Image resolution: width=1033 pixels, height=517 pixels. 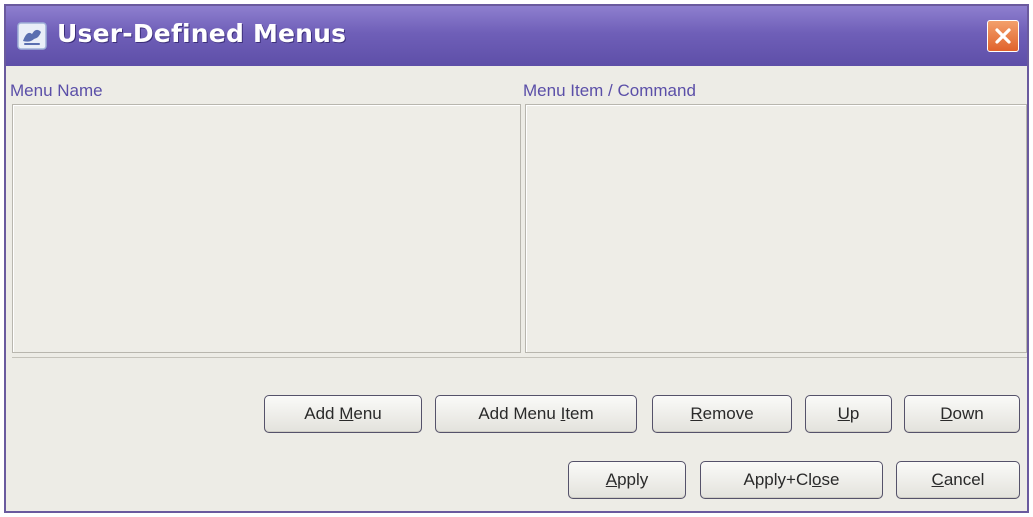 I want to click on window-title: User-Defined Menus, so click(x=202, y=33).